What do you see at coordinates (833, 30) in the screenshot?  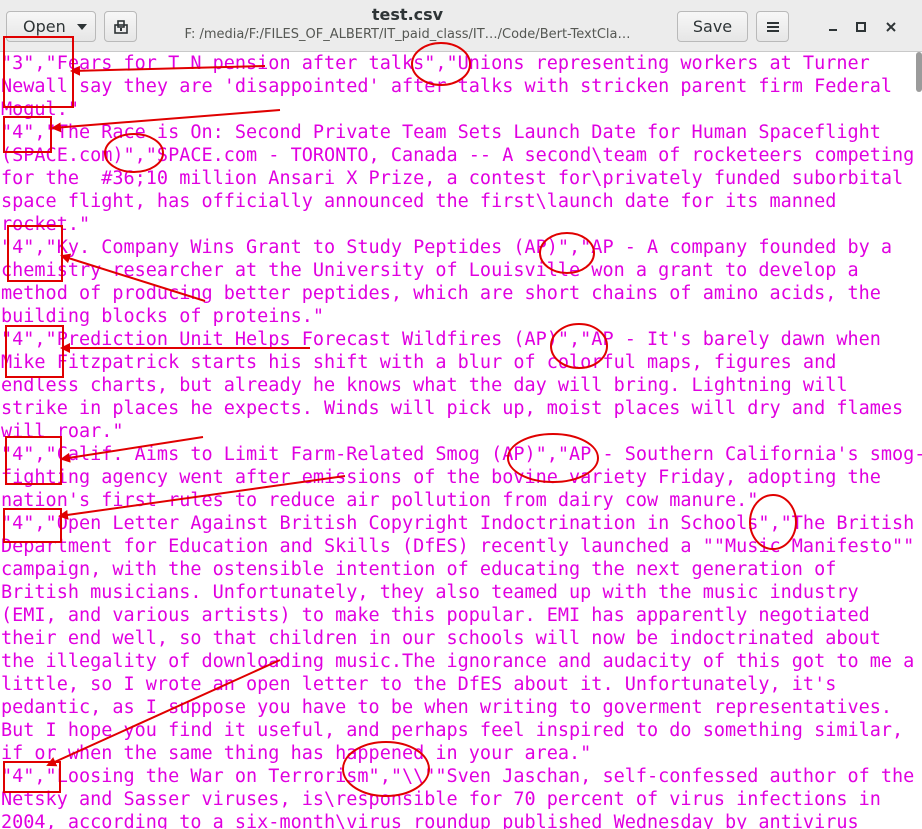 I see `minimize-icon` at bounding box center [833, 30].